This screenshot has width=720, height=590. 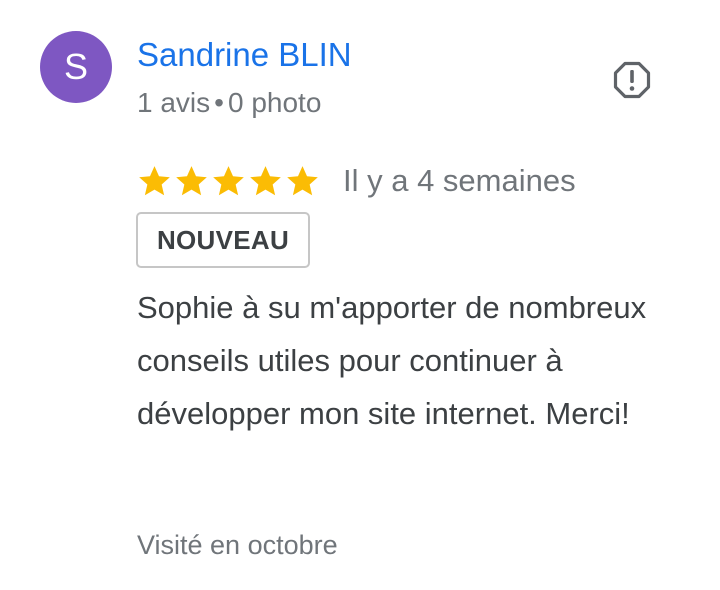 What do you see at coordinates (223, 240) in the screenshot?
I see `new-badge: NOUVEAU` at bounding box center [223, 240].